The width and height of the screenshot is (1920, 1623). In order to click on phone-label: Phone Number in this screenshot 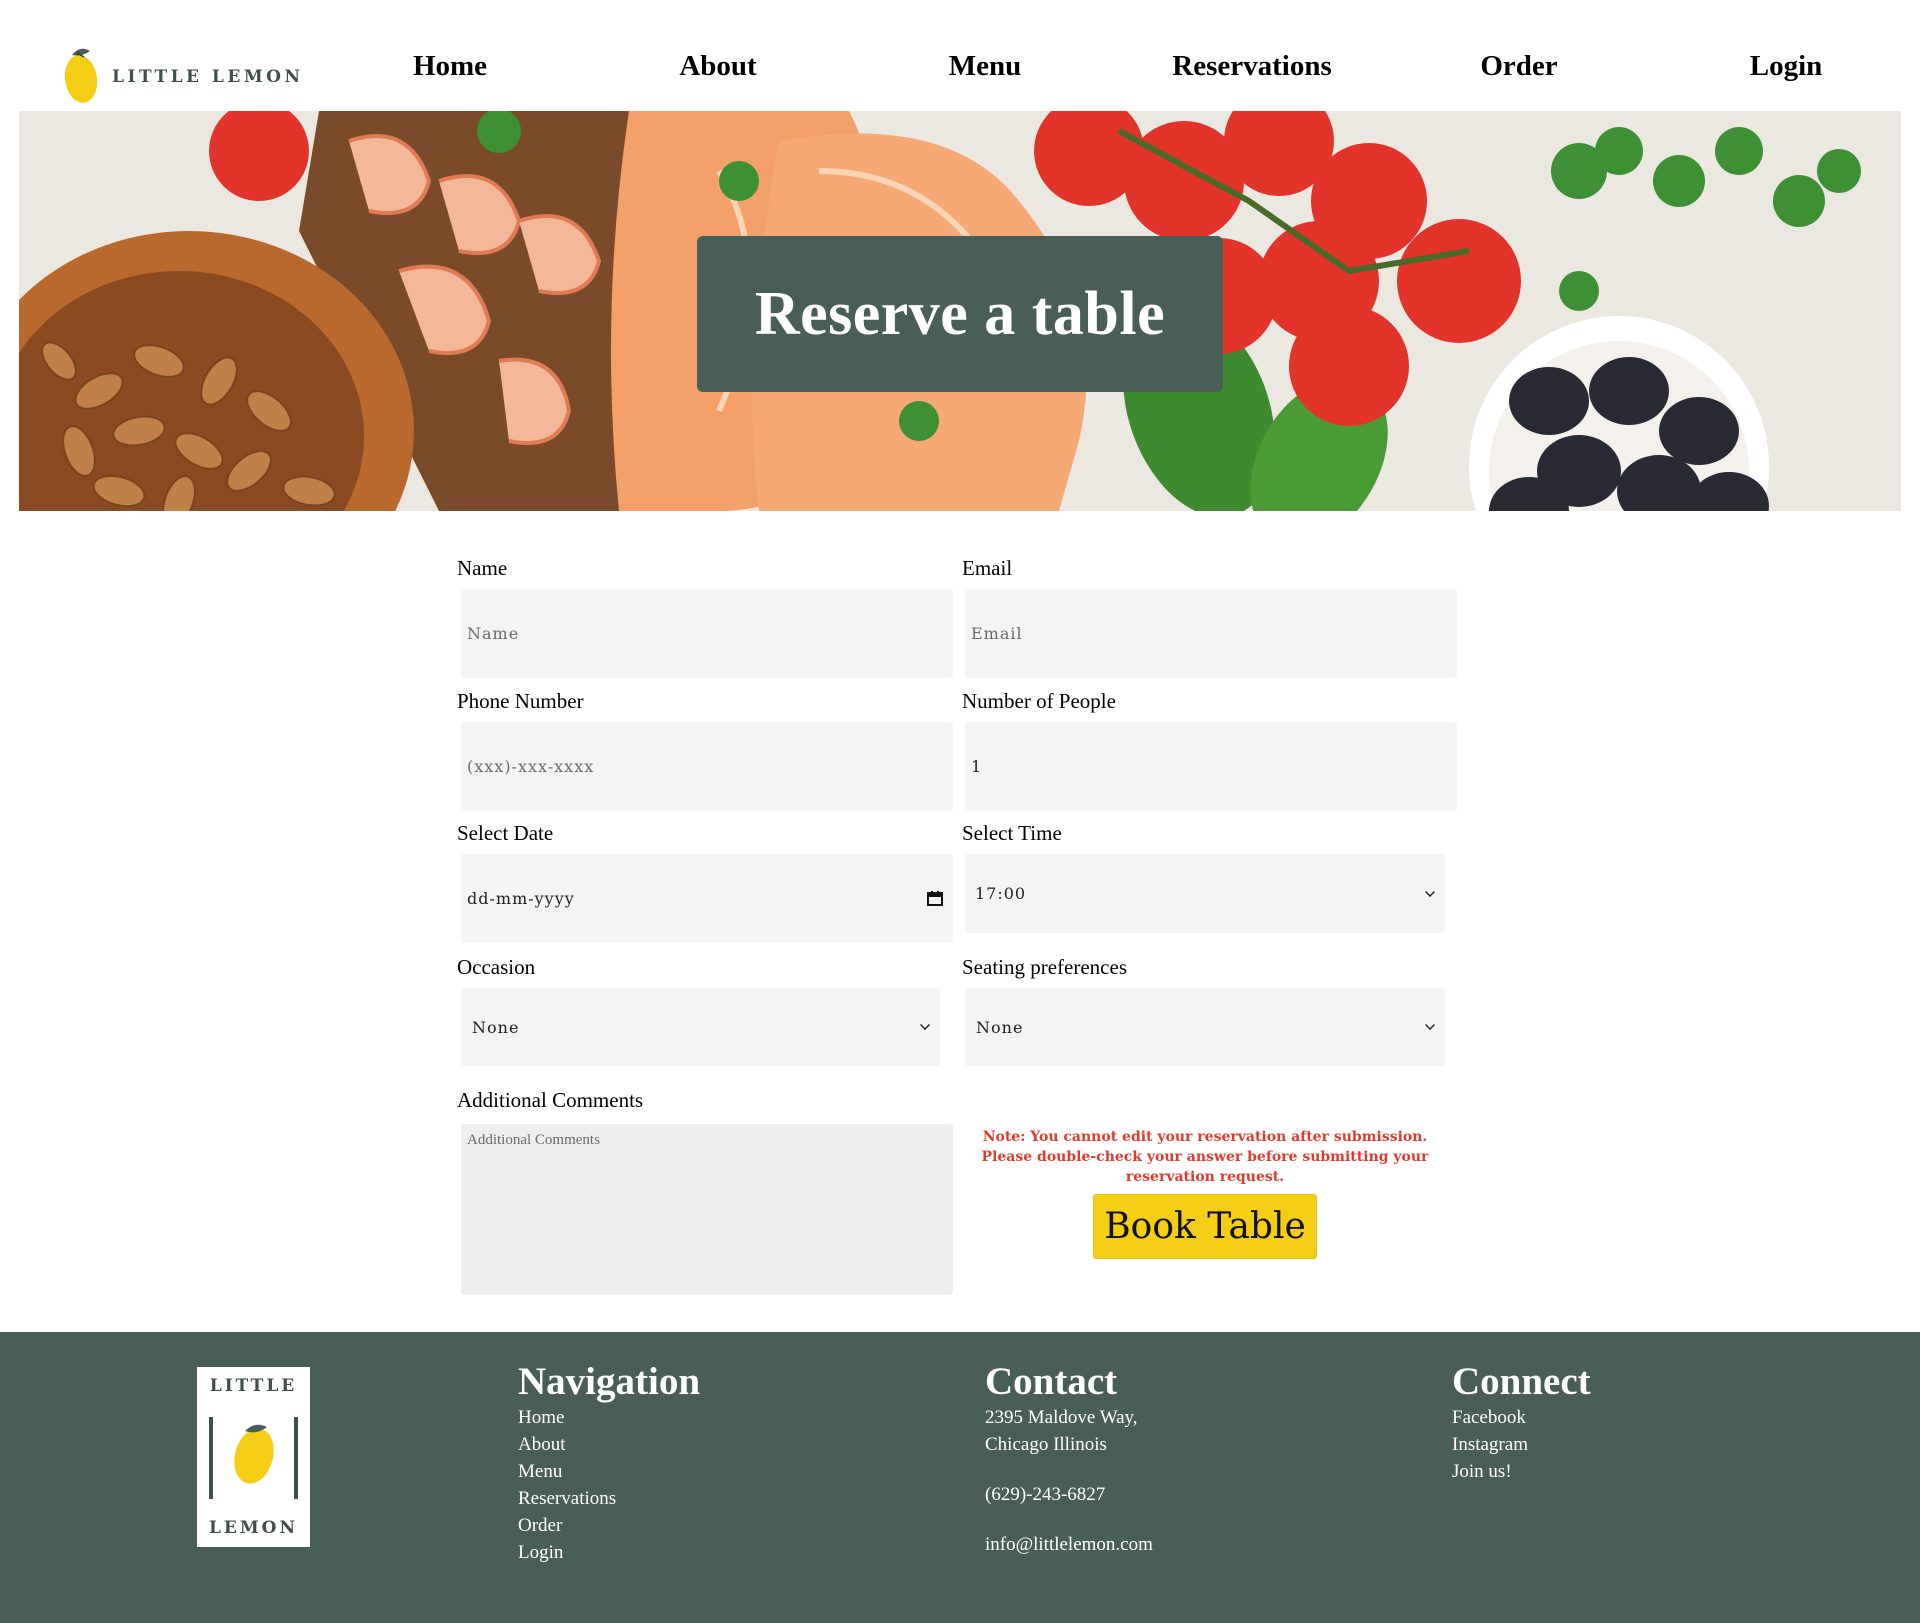, I will do `click(520, 701)`.